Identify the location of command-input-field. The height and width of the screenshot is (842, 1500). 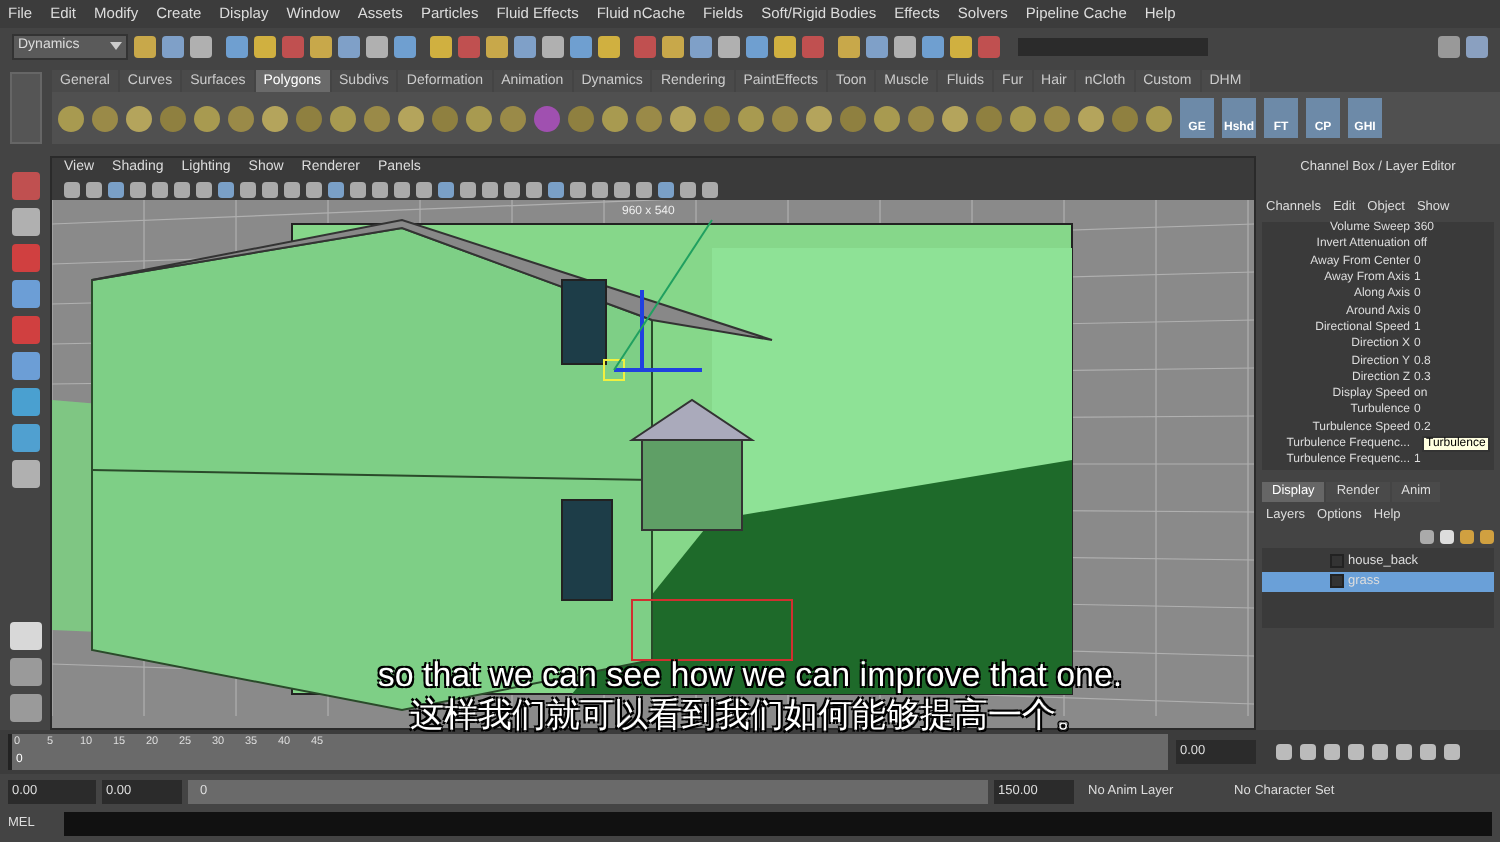
(778, 824).